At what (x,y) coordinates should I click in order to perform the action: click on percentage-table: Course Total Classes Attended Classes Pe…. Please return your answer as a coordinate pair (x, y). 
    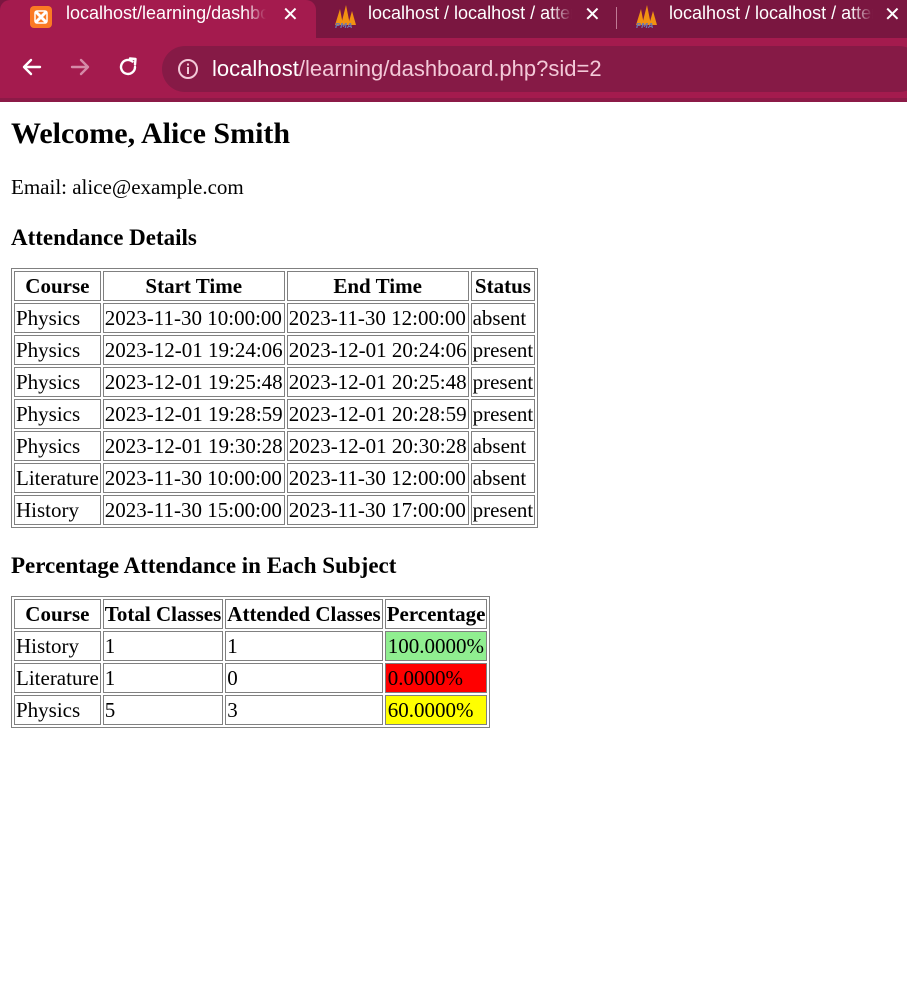
    Looking at the image, I should click on (251, 662).